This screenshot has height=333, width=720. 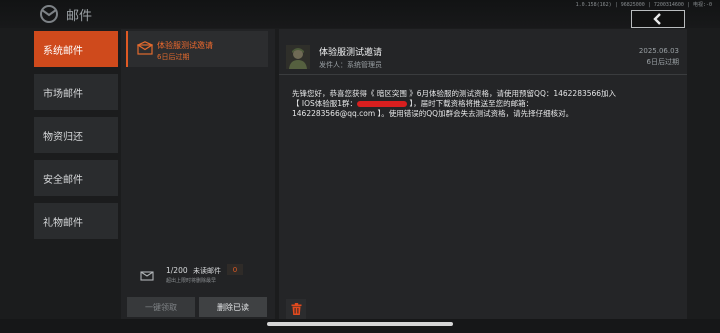 I want to click on mail-body-line-2: 【 IOS体验服1群： 】，届时下载资格将推送至您的邮箱：, so click(x=486, y=104).